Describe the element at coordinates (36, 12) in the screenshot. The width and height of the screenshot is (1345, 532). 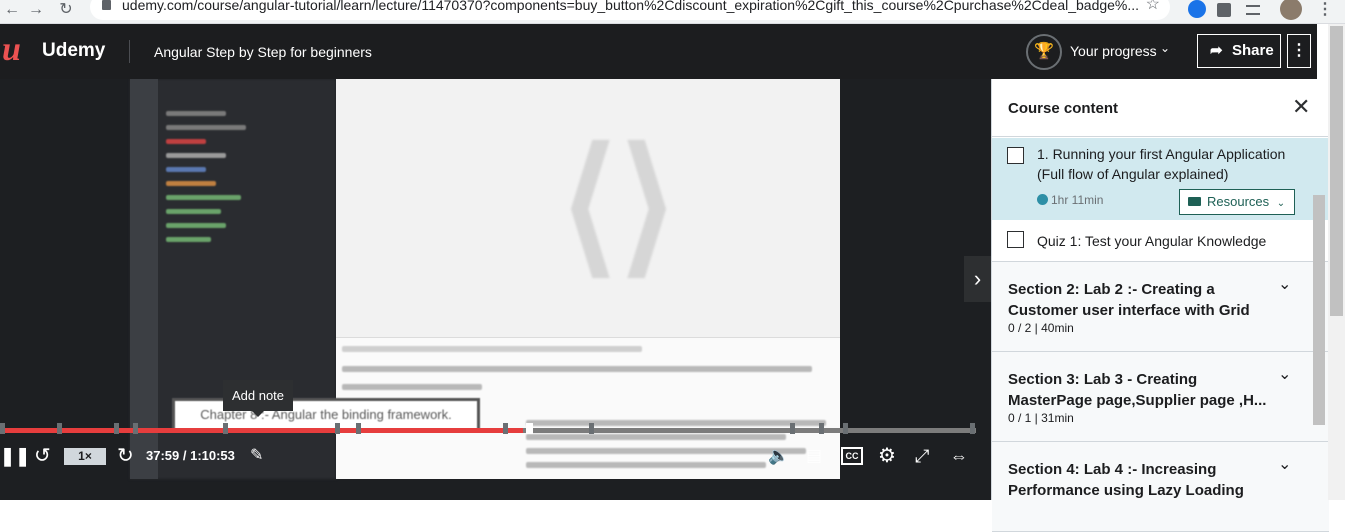
I see `forward-icon: →` at that location.